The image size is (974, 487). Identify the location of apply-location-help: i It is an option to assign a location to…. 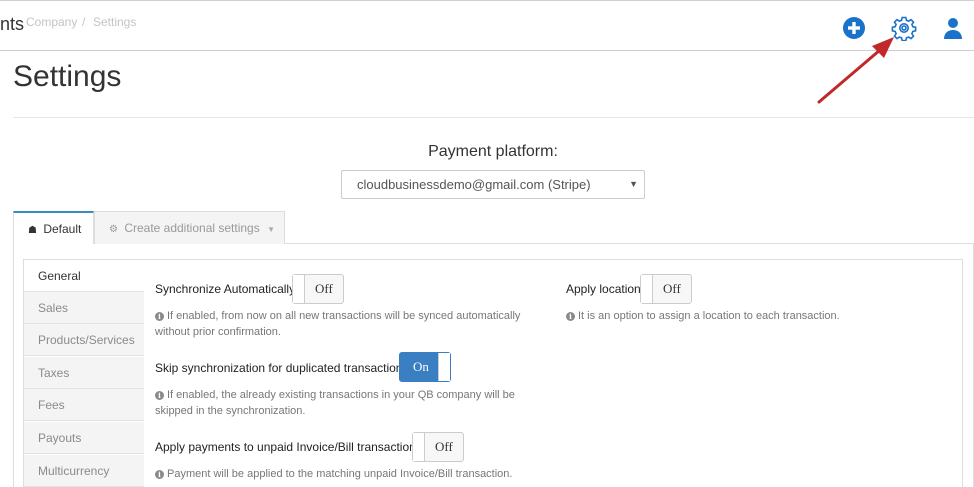
(703, 316).